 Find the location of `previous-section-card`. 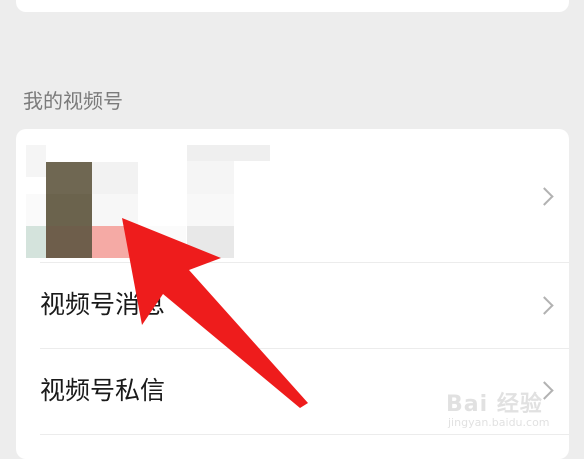

previous-section-card is located at coordinates (292, 6).